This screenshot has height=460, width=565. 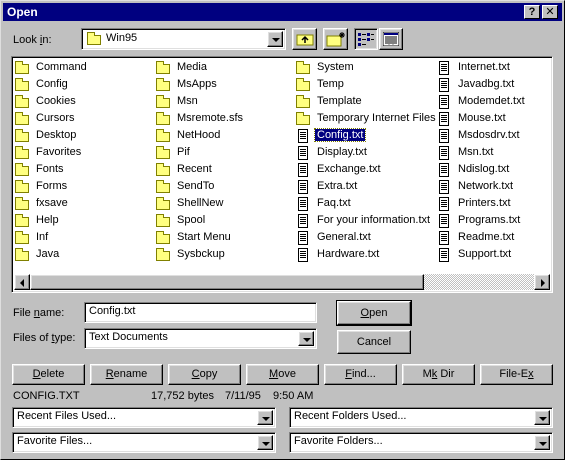 What do you see at coordinates (197, 84) in the screenshot?
I see `list-item-label: MsApps` at bounding box center [197, 84].